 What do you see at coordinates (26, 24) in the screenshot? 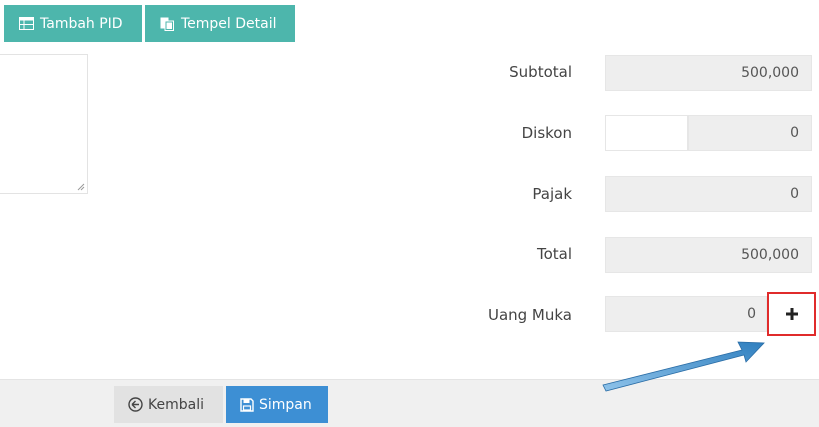
I see `table-icon` at bounding box center [26, 24].